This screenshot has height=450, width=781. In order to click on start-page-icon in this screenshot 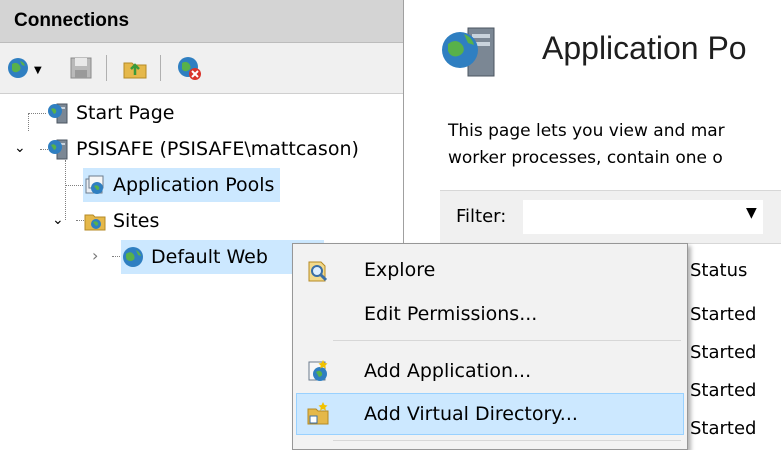, I will do `click(58, 113)`.